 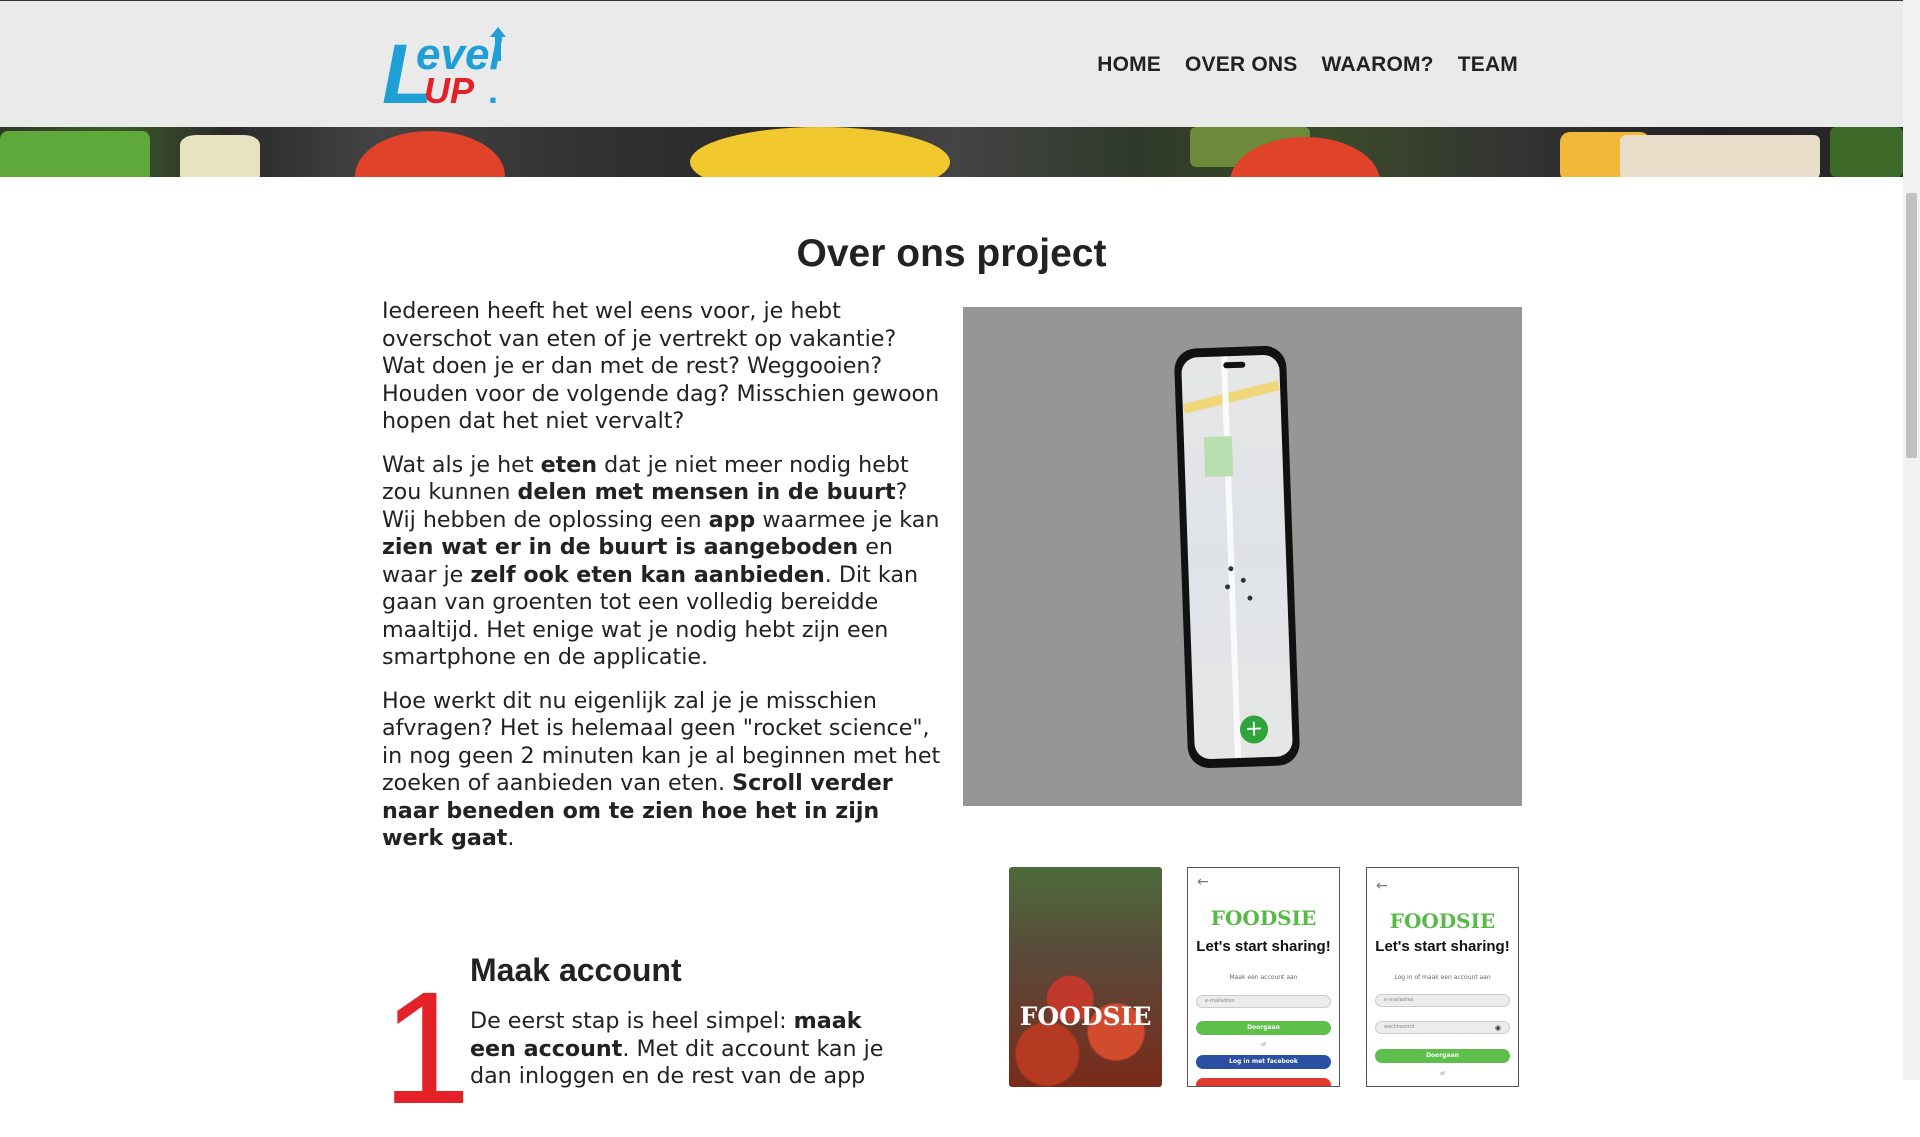 What do you see at coordinates (1442, 946) in the screenshot?
I see `login-title: Let's start sharing!` at bounding box center [1442, 946].